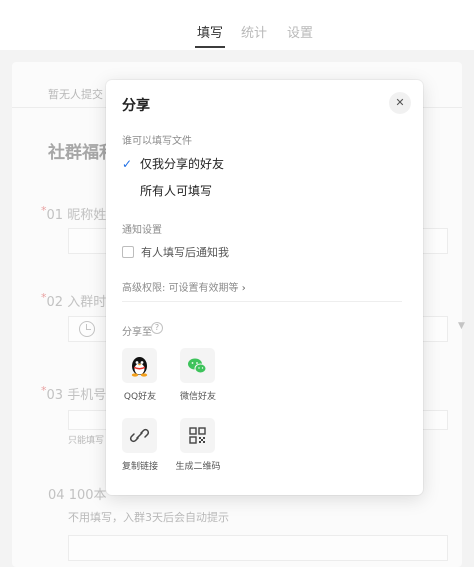 This screenshot has height=567, width=474. Describe the element at coordinates (77, 495) in the screenshot. I see `question-4: 04 100本` at that location.